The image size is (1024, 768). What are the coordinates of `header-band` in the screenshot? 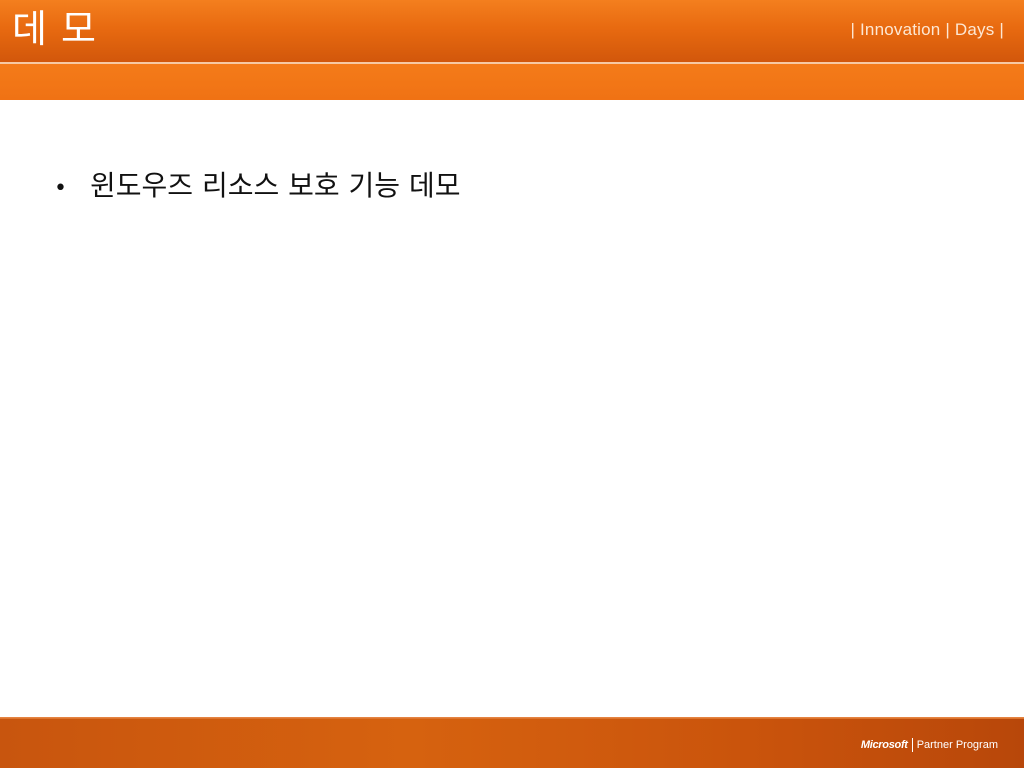 It's located at (512, 82).